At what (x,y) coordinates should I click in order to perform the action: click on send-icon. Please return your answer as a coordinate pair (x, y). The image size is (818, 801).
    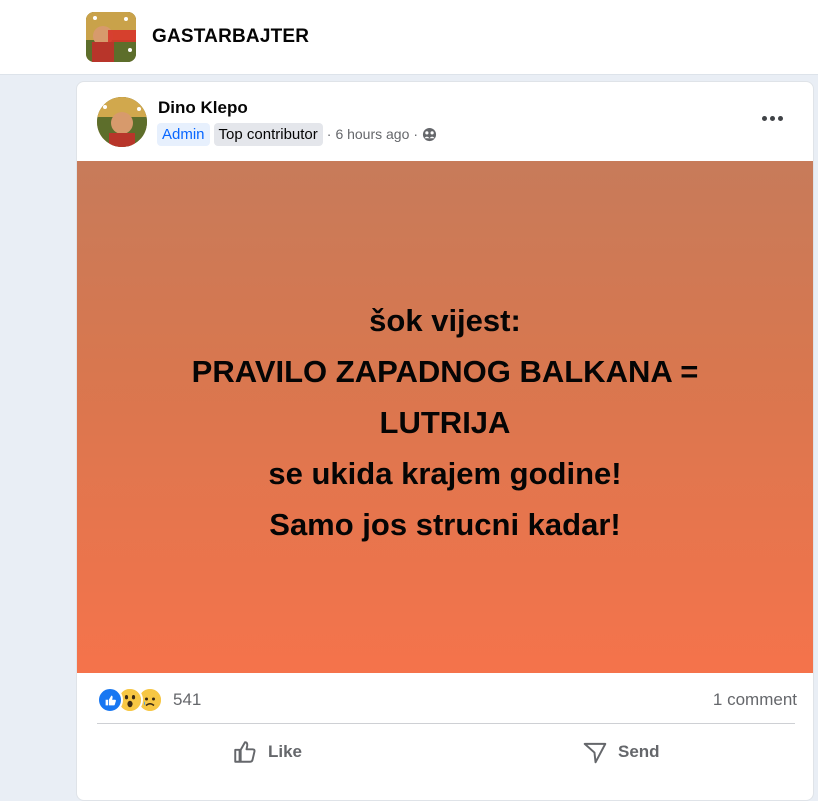
    Looking at the image, I should click on (595, 753).